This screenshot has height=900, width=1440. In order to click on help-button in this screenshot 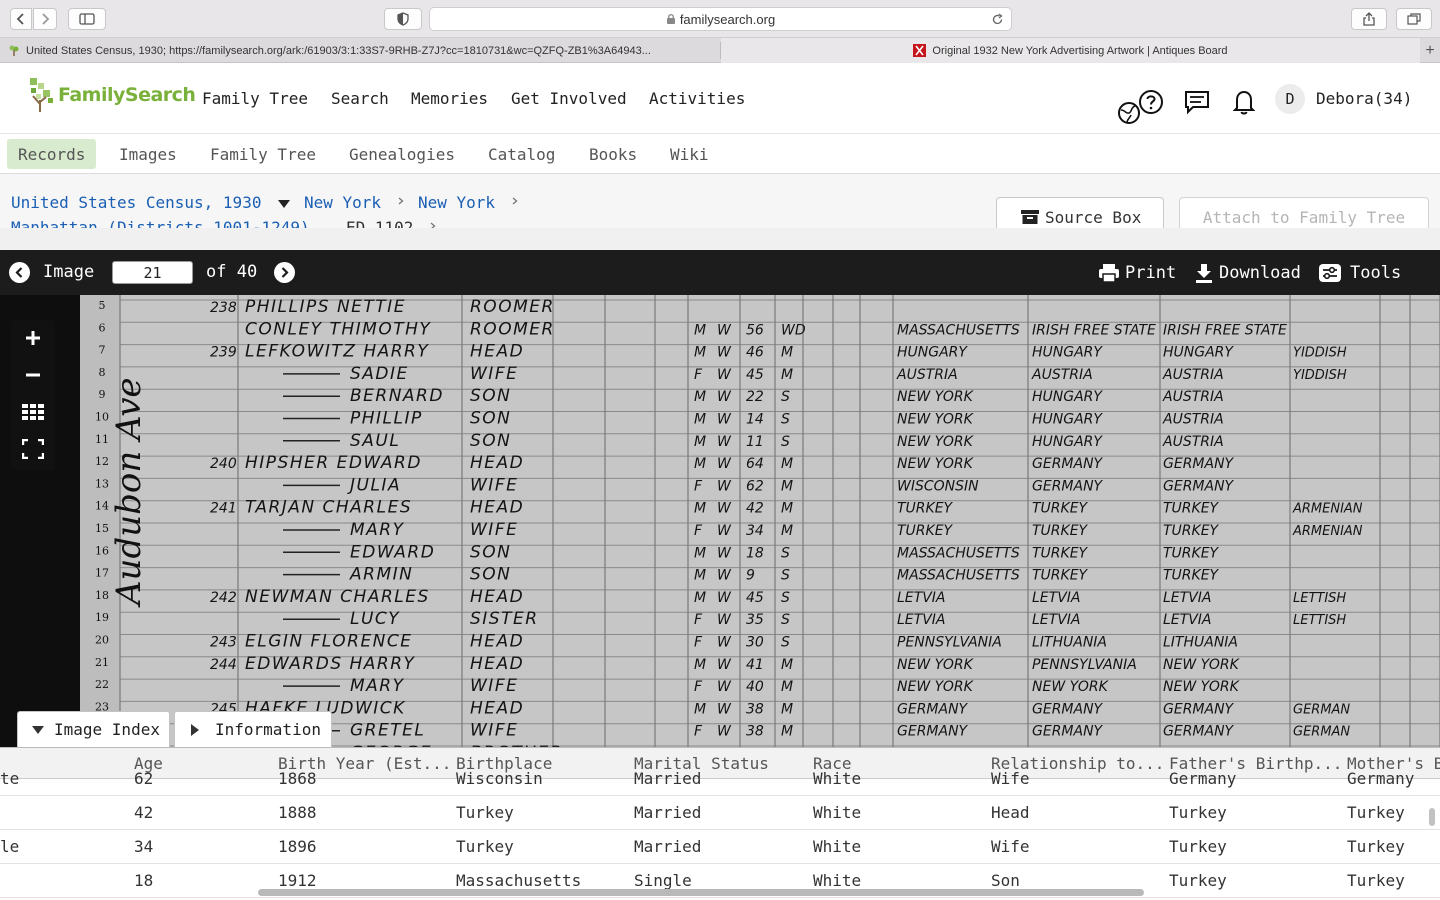, I will do `click(1141, 107)`.